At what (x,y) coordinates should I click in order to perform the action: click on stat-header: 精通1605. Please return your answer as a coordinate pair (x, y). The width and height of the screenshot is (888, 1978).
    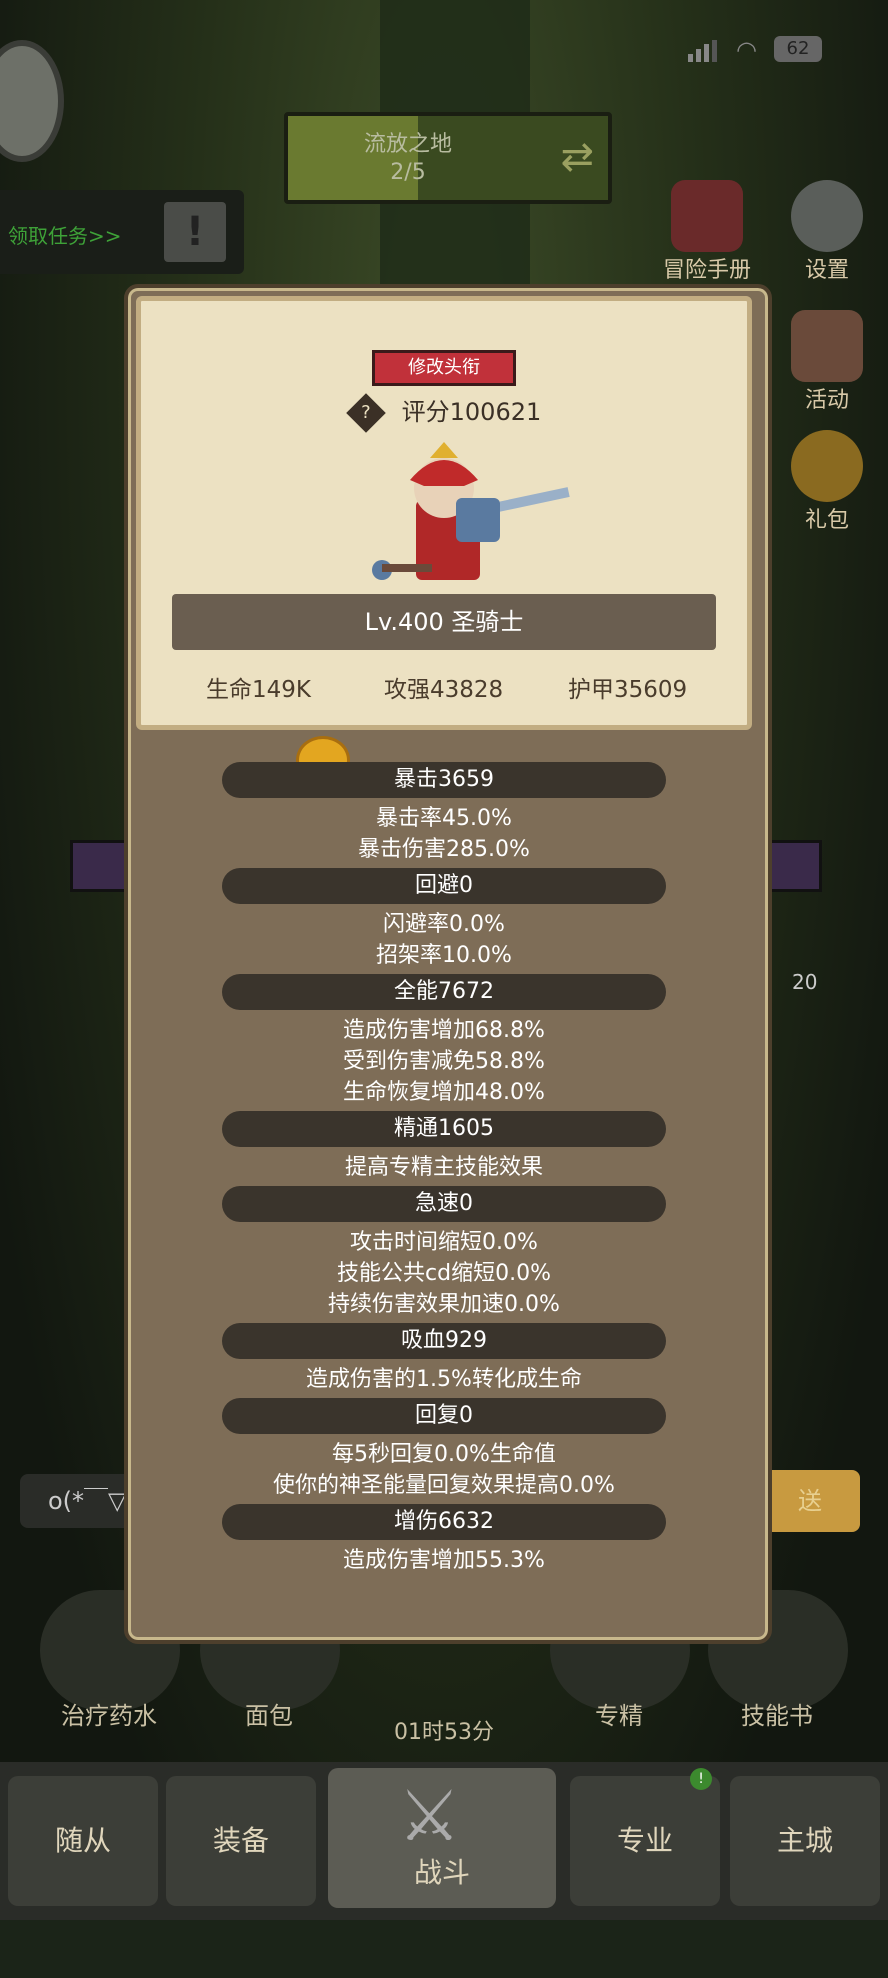
    Looking at the image, I should click on (444, 1129).